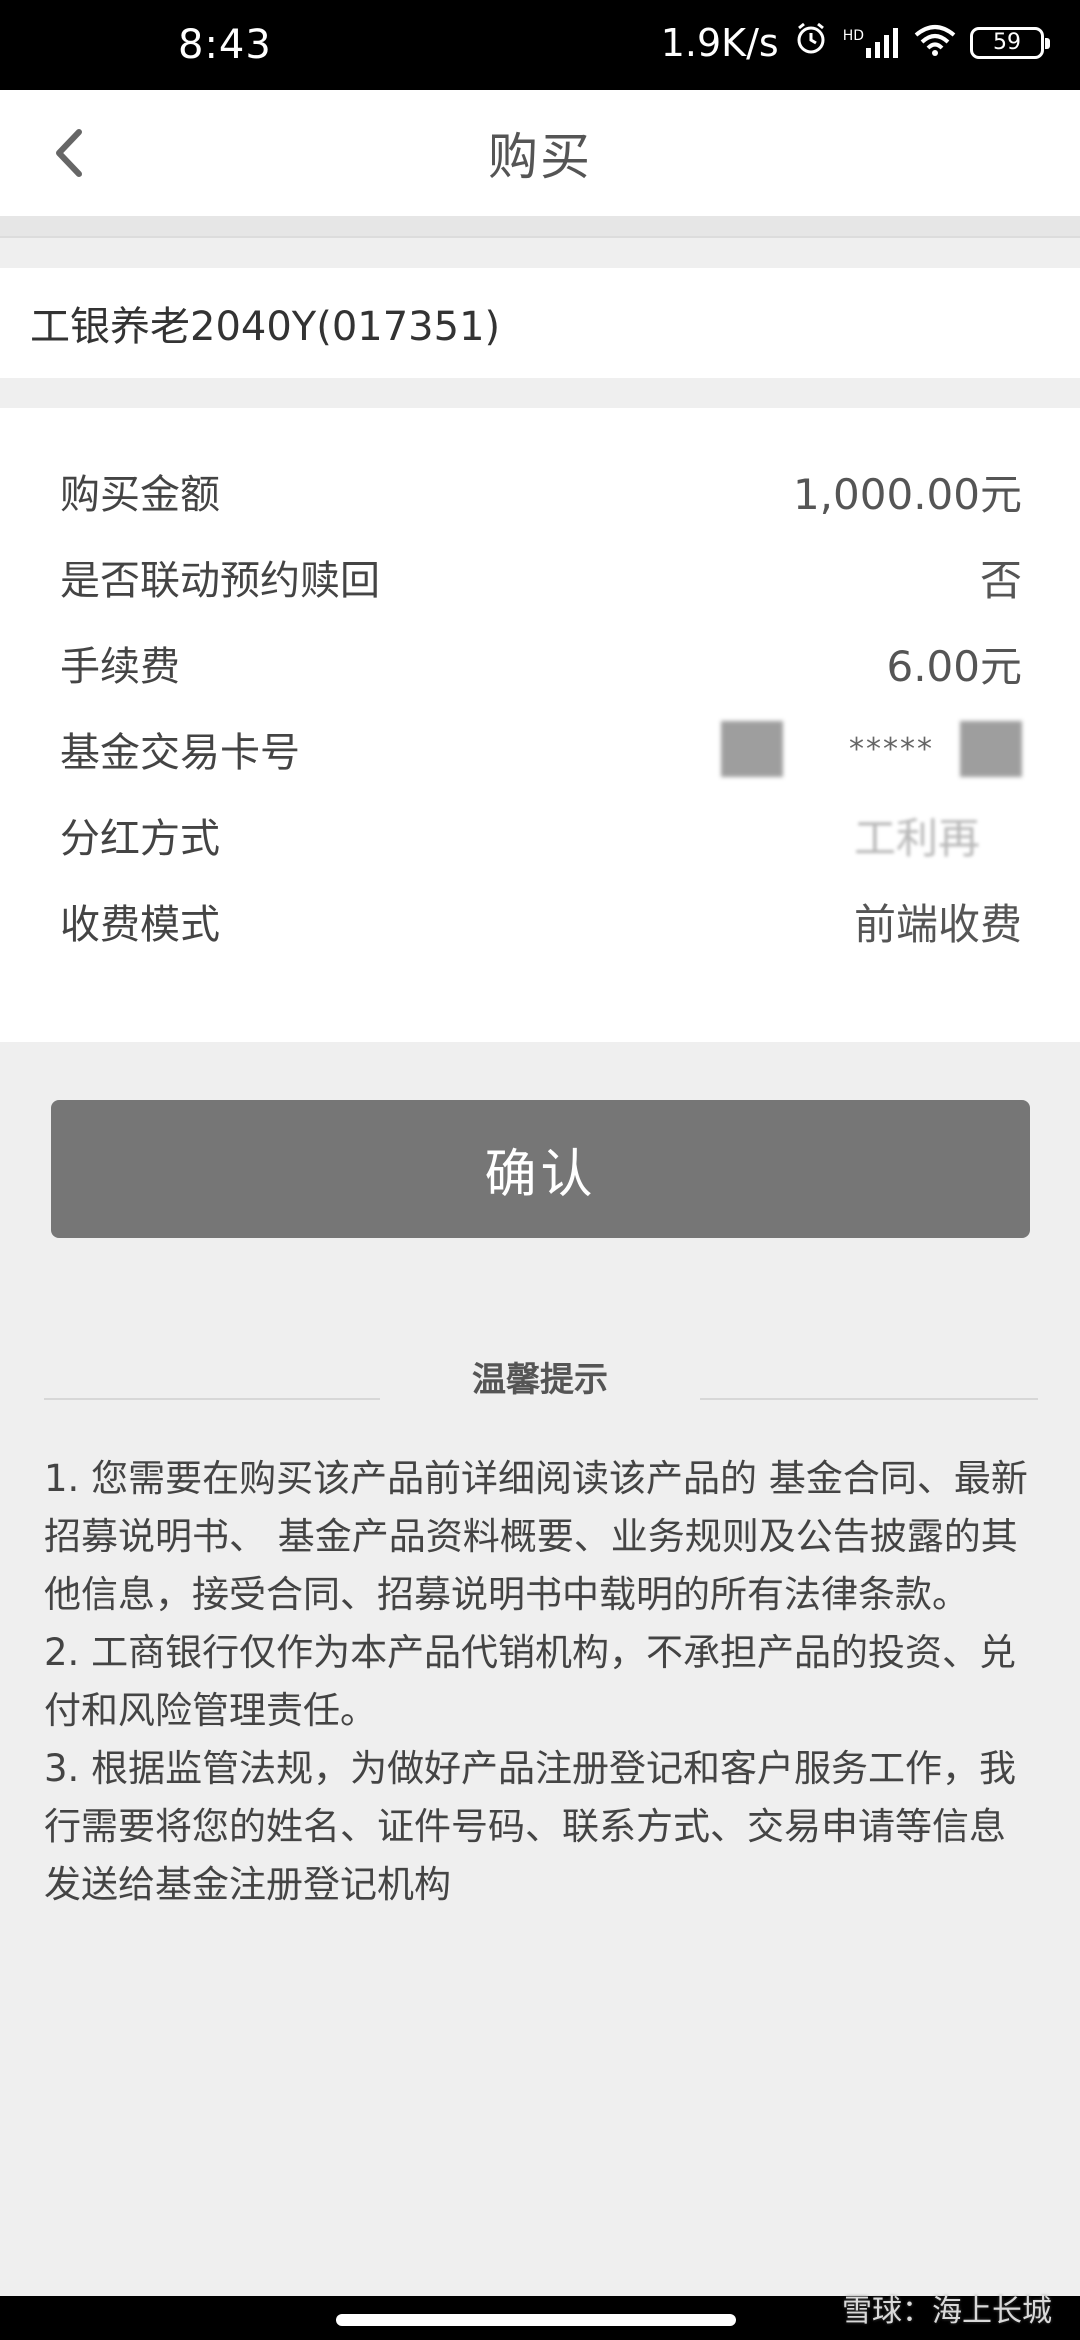 This screenshot has width=1080, height=2340. Describe the element at coordinates (540, 45) in the screenshot. I see `status-bar: 8:43 1.9K/s HD 59` at that location.